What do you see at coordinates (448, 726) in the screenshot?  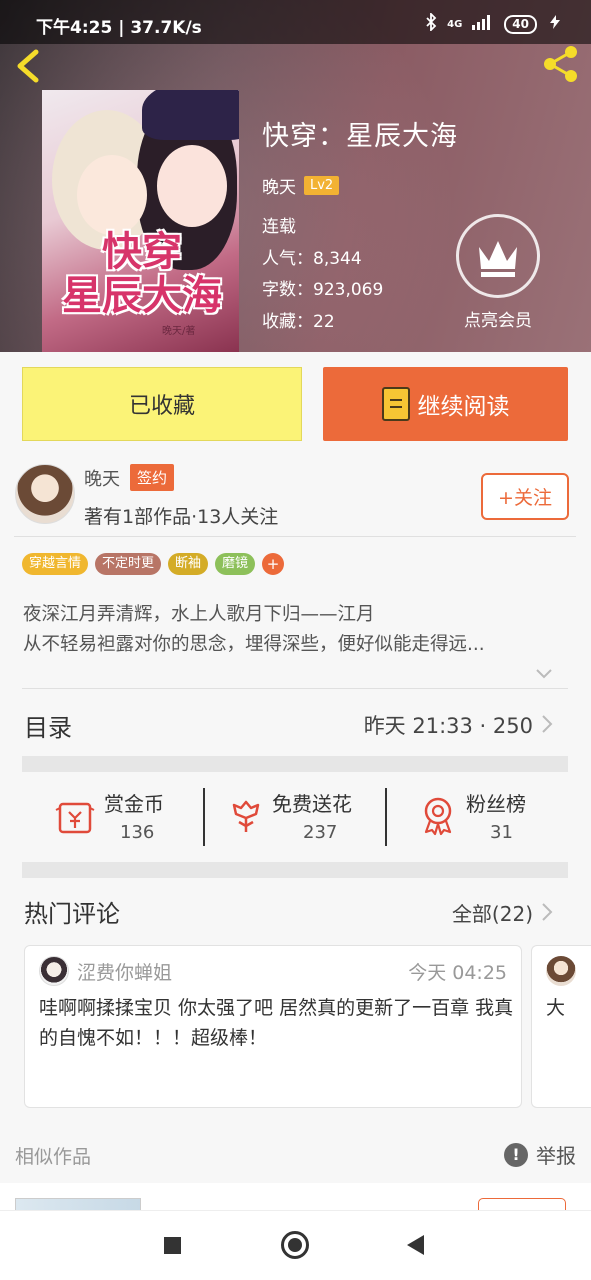 I see `catalog-latest-update: 昨天 21:33 · 250` at bounding box center [448, 726].